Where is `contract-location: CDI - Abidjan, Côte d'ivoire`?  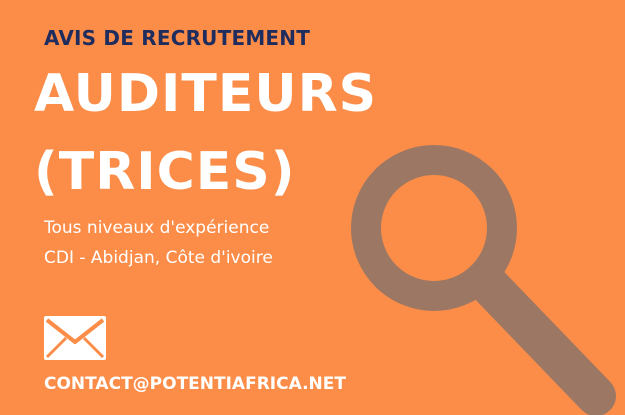
contract-location: CDI - Abidjan, Côte d'ivoire is located at coordinates (158, 258).